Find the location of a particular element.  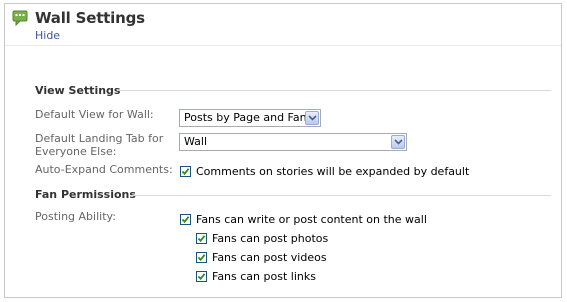

post-photos-option: Fans can post photos is located at coordinates (262, 238).